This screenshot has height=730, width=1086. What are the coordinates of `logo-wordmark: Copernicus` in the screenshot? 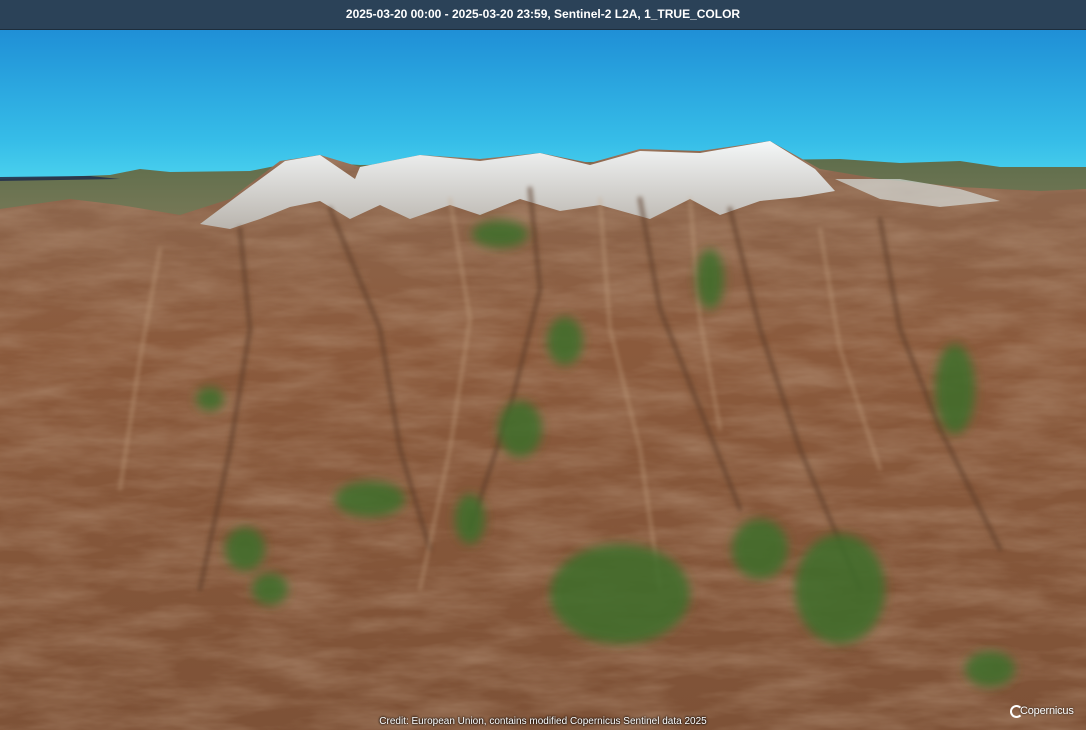 It's located at (1047, 711).